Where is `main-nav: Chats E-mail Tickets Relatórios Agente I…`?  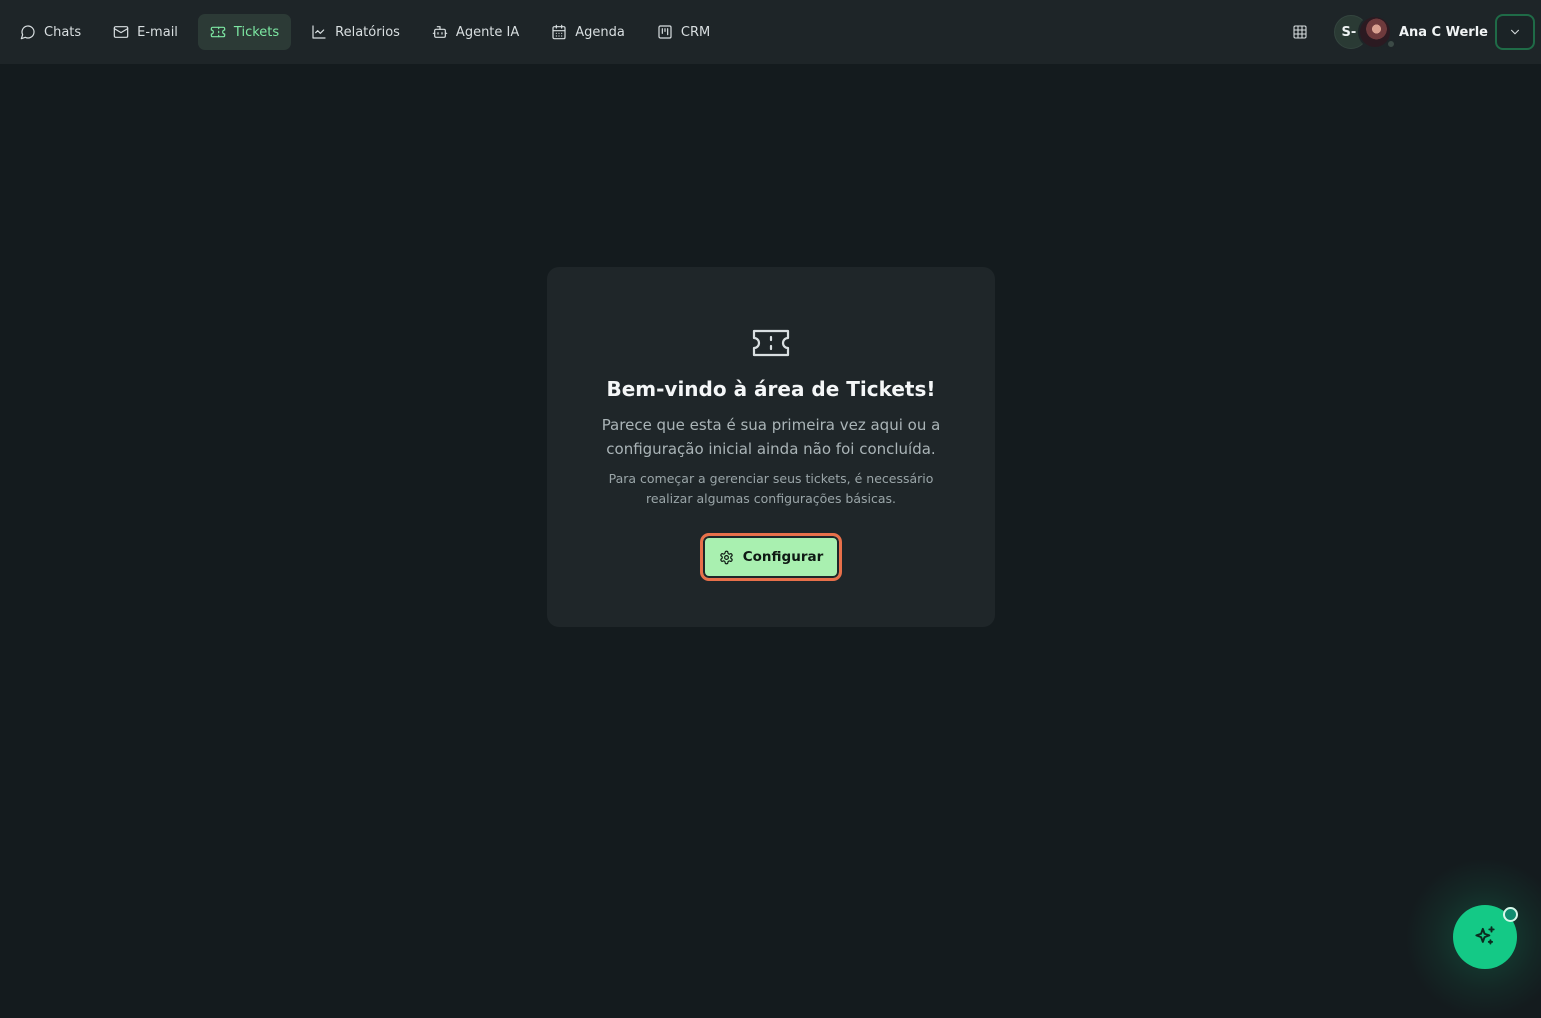
main-nav: Chats E-mail Tickets Relatórios Agente I… is located at coordinates (365, 32).